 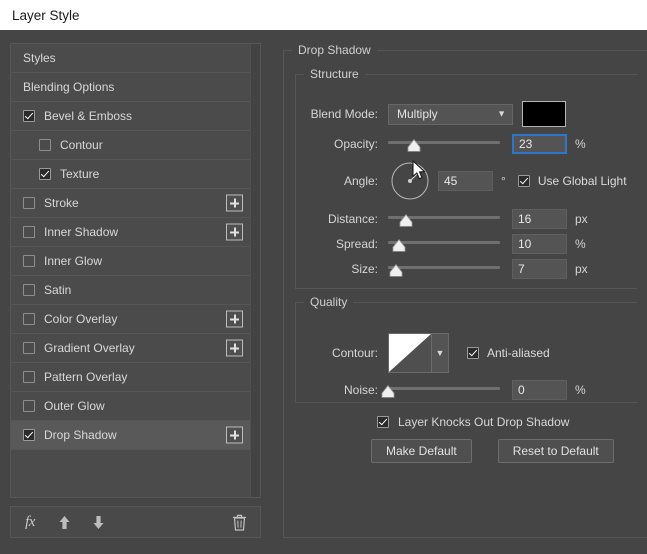 What do you see at coordinates (417, 114) in the screenshot?
I see `blend-mode-value: Multiply` at bounding box center [417, 114].